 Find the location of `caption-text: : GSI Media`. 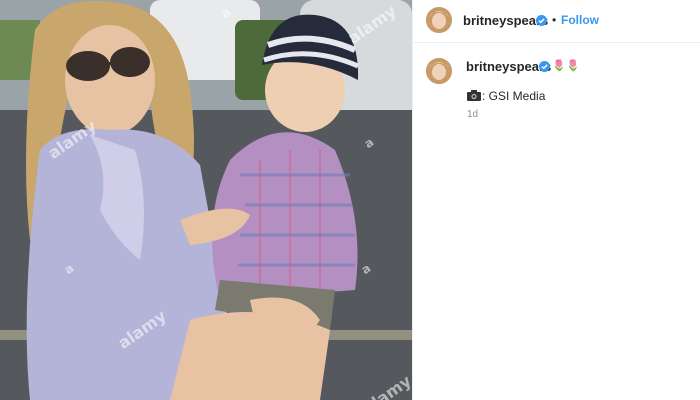

caption-text: : GSI Media is located at coordinates (514, 96).